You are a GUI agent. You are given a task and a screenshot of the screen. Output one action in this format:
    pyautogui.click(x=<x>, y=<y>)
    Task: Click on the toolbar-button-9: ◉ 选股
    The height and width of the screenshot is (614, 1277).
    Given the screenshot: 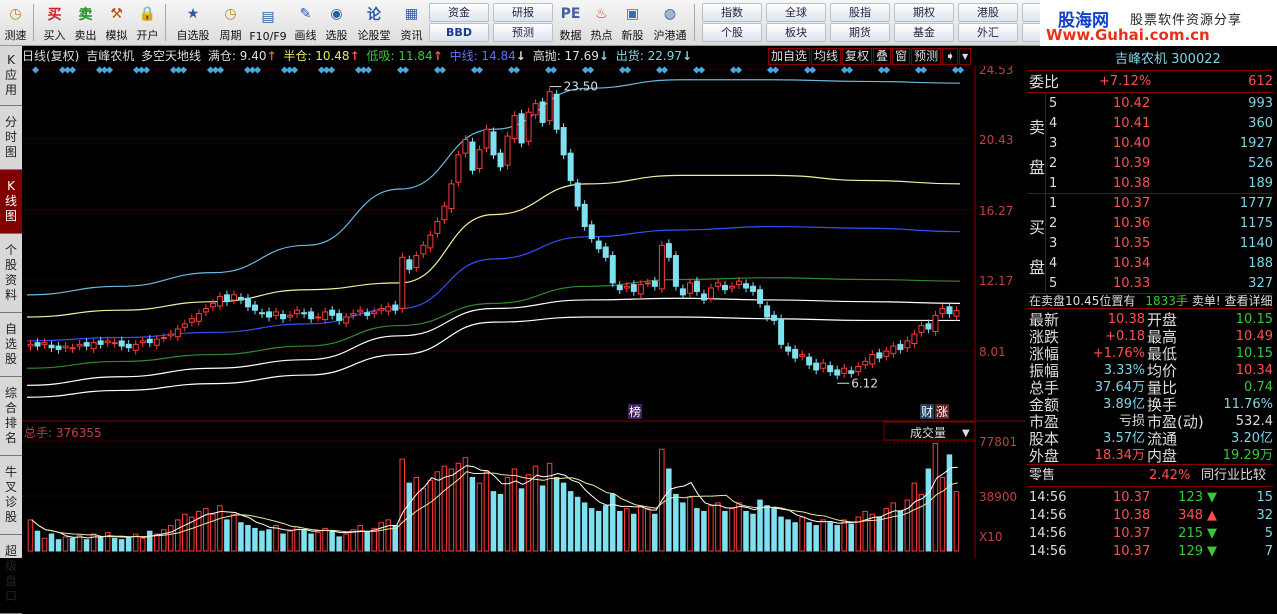 What is the action you would take?
    pyautogui.click(x=336, y=22)
    